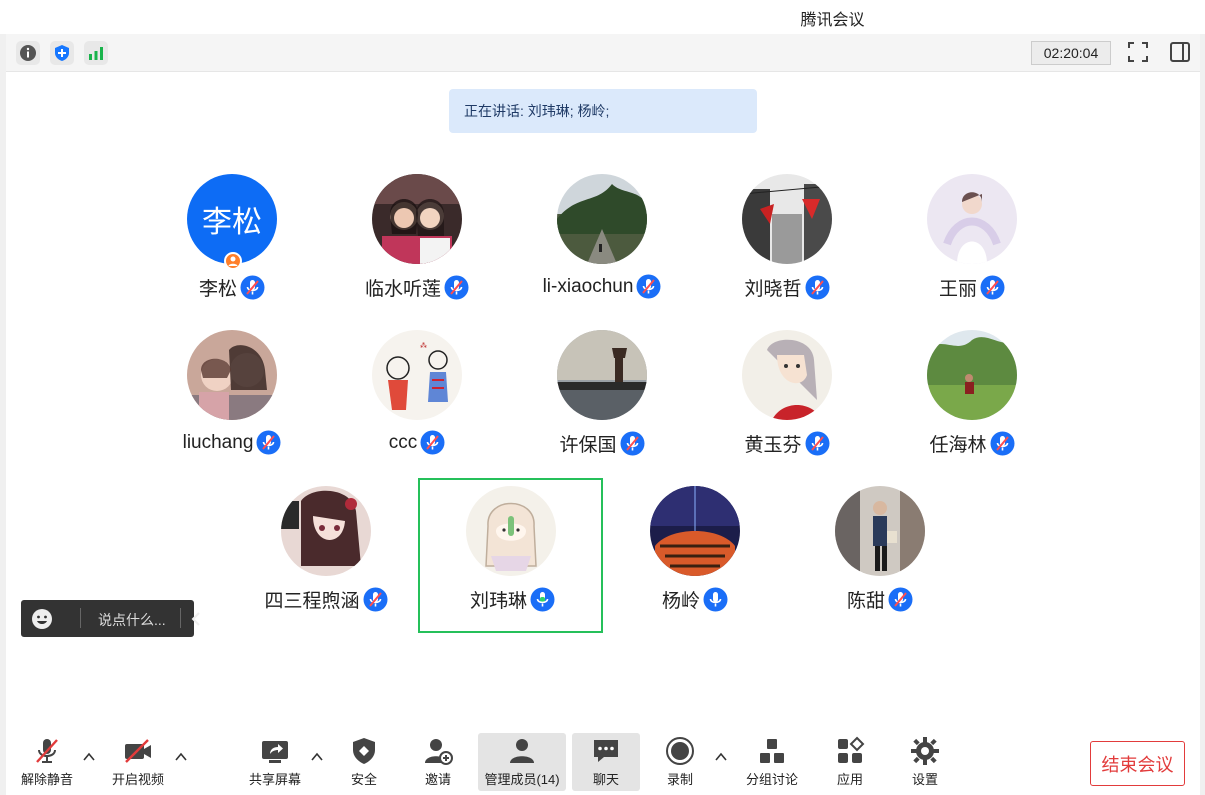 The width and height of the screenshot is (1205, 795). What do you see at coordinates (522, 751) in the screenshot?
I see `members-icon` at bounding box center [522, 751].